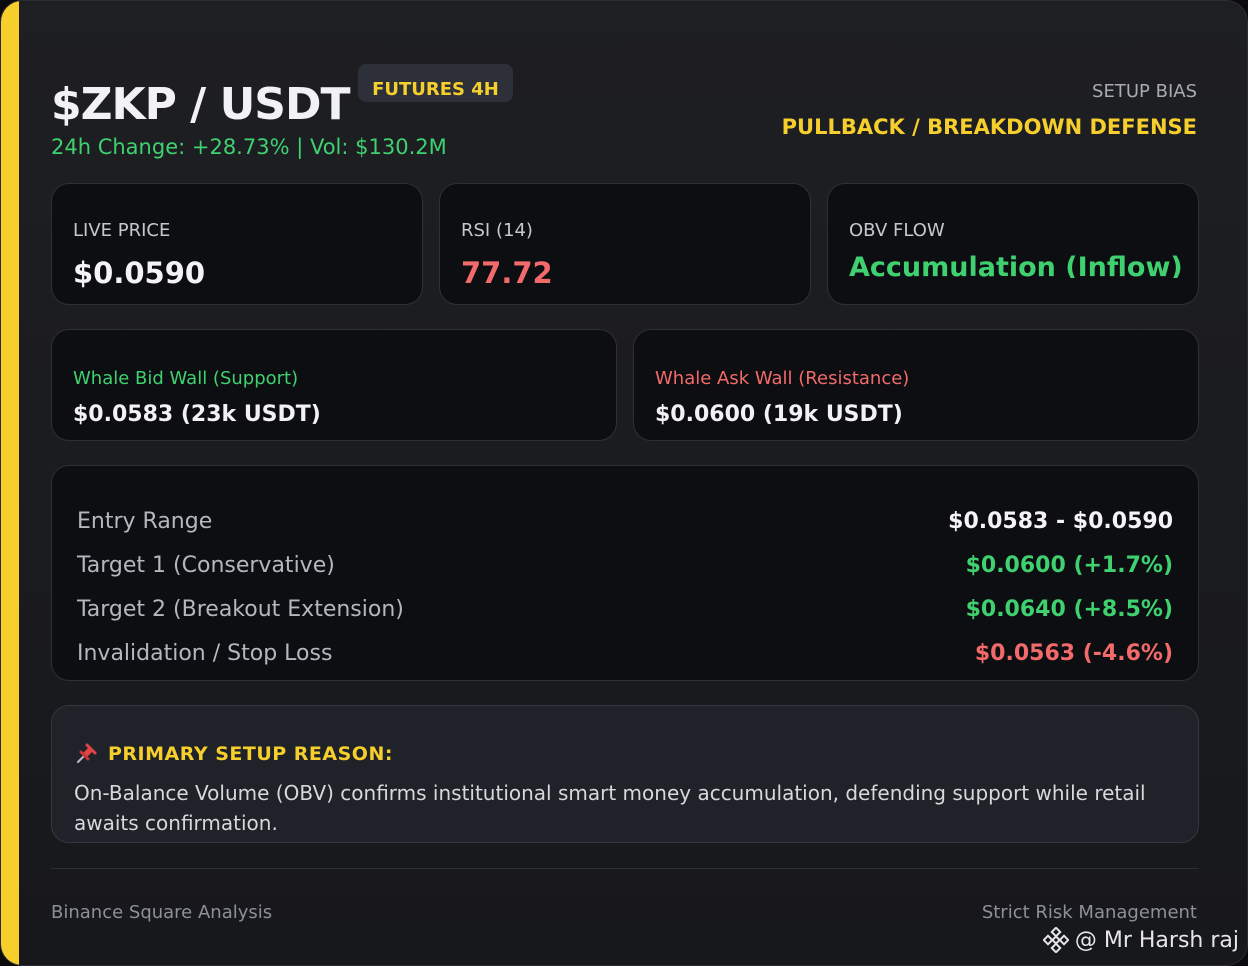  What do you see at coordinates (1060, 521) in the screenshot?
I see `level-value: $0.0583 - $0.0590` at bounding box center [1060, 521].